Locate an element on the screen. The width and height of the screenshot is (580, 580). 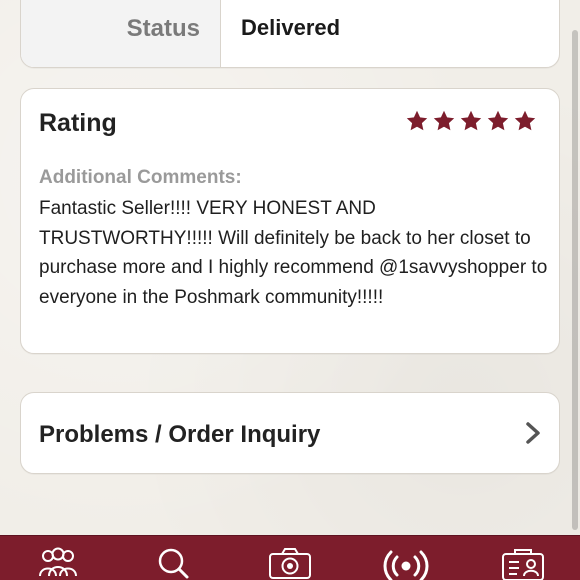
profile-card-icon is located at coordinates (523, 564).